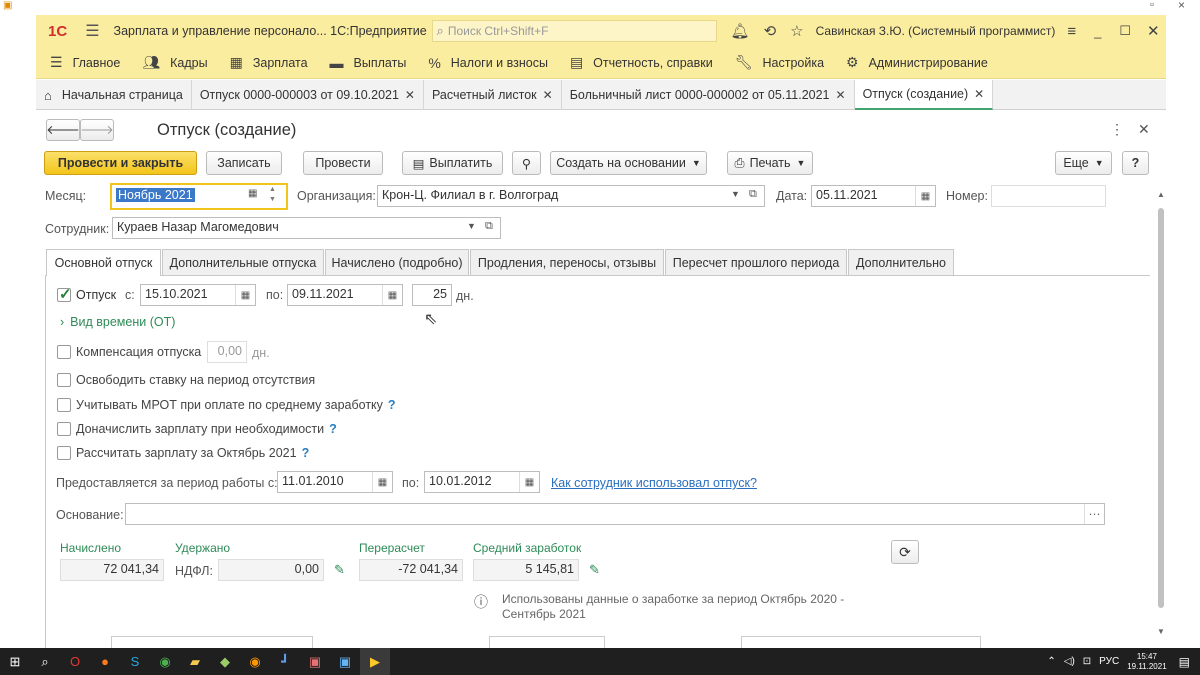 Image resolution: width=1200 pixels, height=675 pixels. What do you see at coordinates (45, 661) in the screenshot?
I see `search-icon: ⌕` at bounding box center [45, 661].